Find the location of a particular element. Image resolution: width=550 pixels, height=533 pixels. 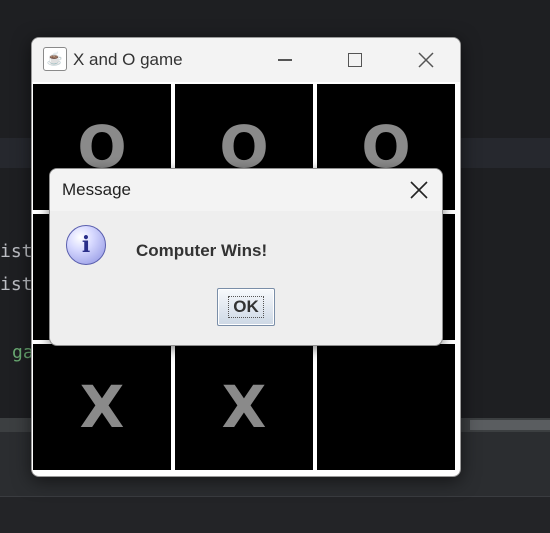

maximize-button is located at coordinates (355, 60).